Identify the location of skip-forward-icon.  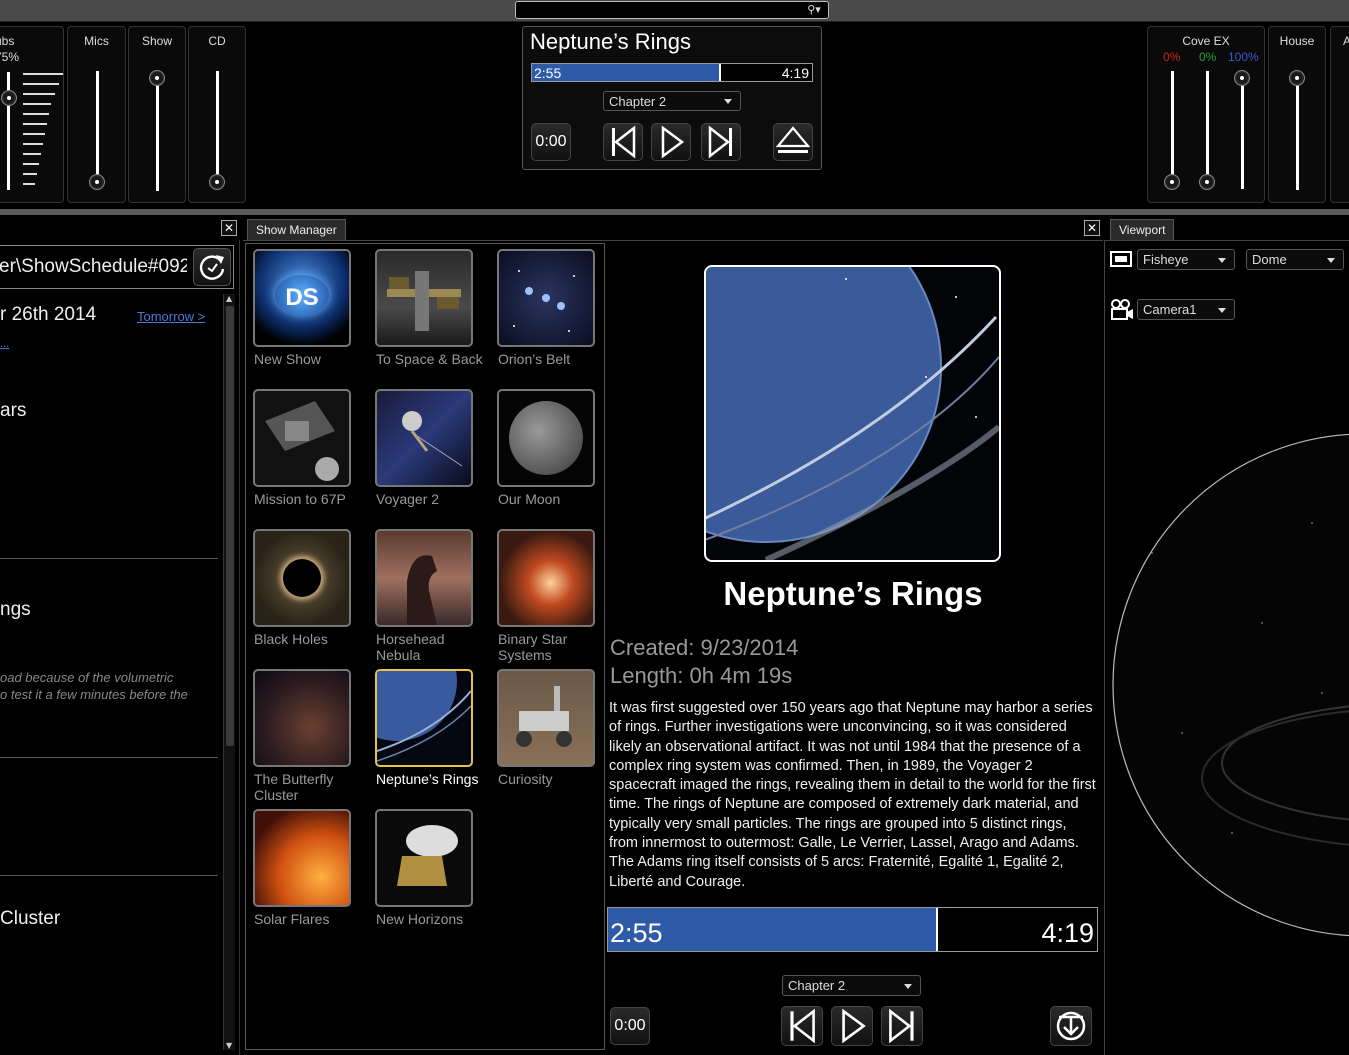
(901, 1026).